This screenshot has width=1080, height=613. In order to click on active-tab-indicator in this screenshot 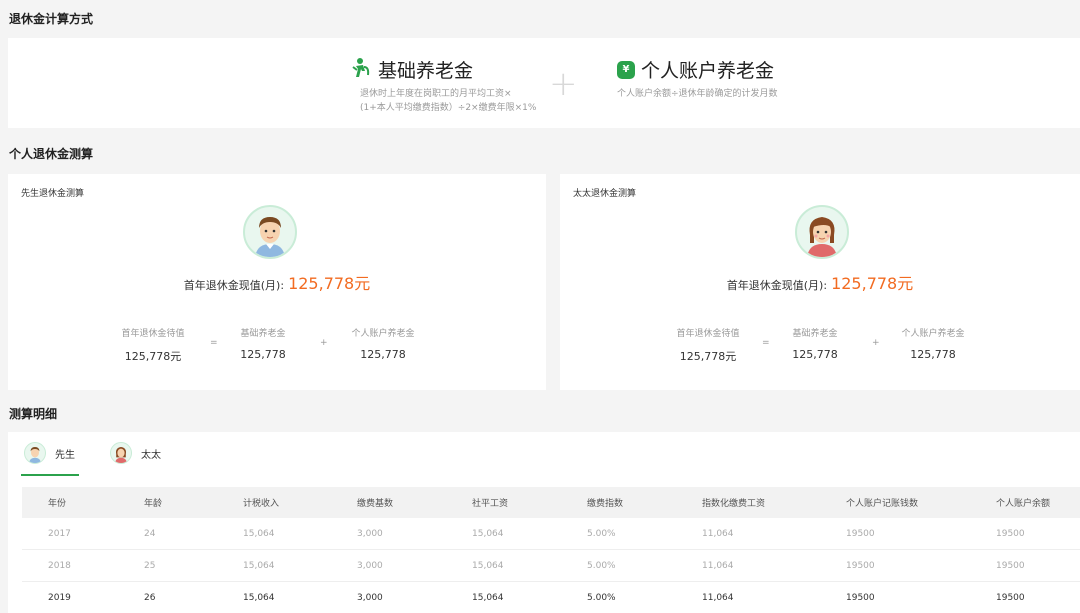, I will do `click(50, 475)`.